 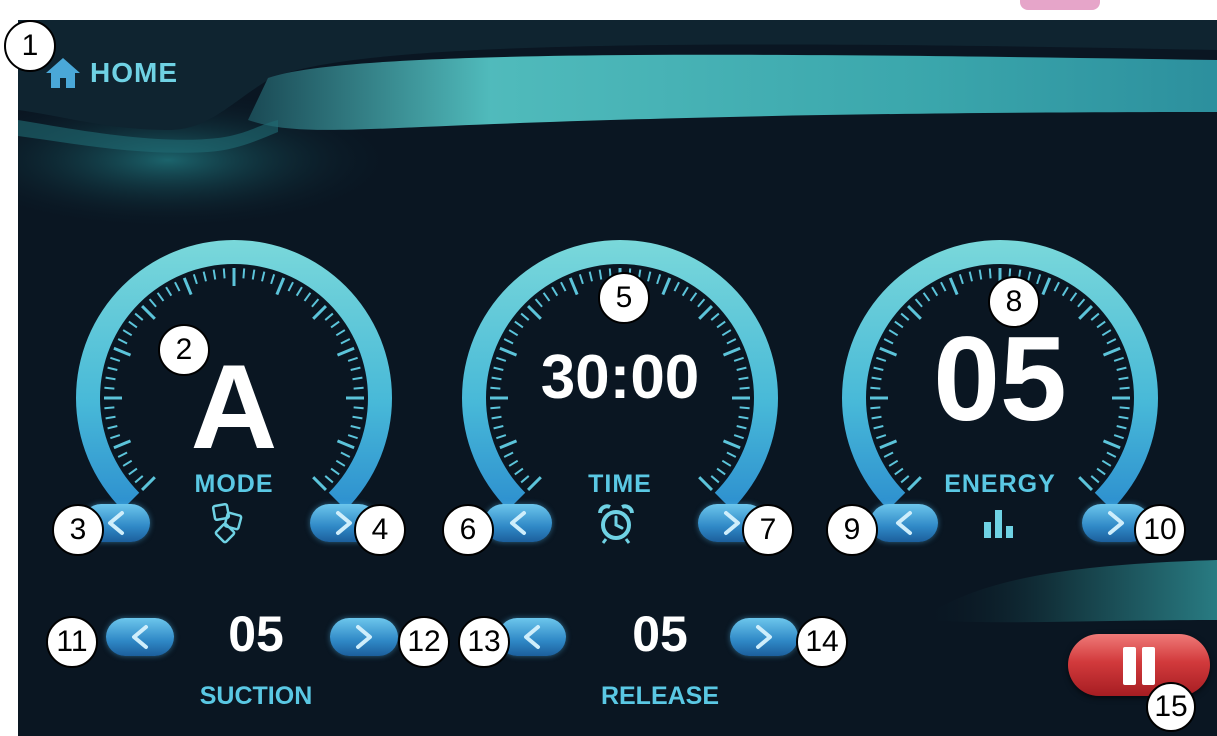 What do you see at coordinates (1000, 373) in the screenshot?
I see `energy-gauge: 05 ENERGY` at bounding box center [1000, 373].